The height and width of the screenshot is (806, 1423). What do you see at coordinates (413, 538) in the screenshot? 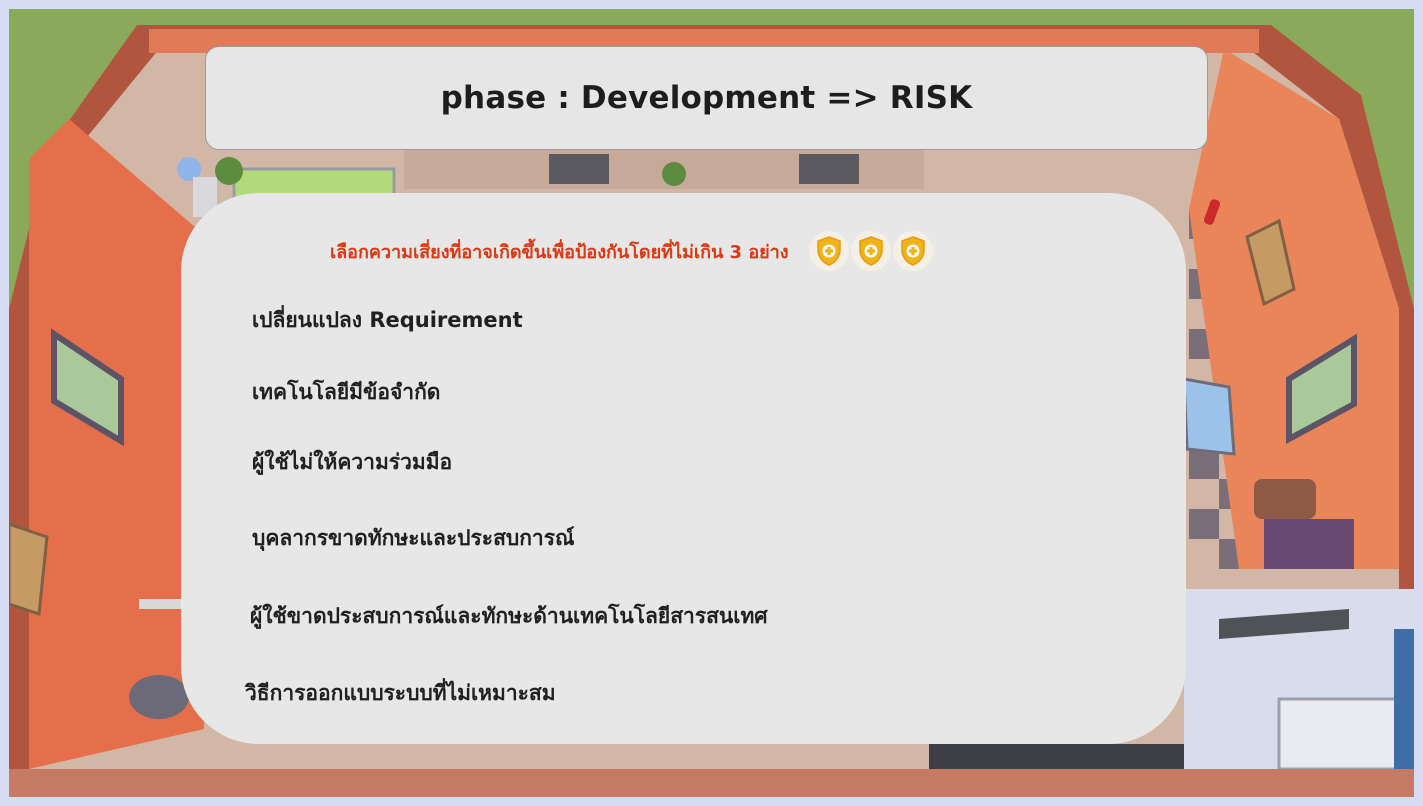
I see `risk-option-staff-lack-skills: บุคลากรขาดทักษะและประสบการณ์` at bounding box center [413, 538].